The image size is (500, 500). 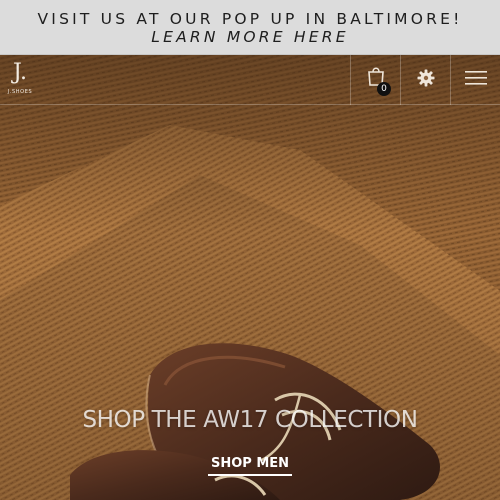 I want to click on hamburger-menu-icon, so click(x=475, y=80).